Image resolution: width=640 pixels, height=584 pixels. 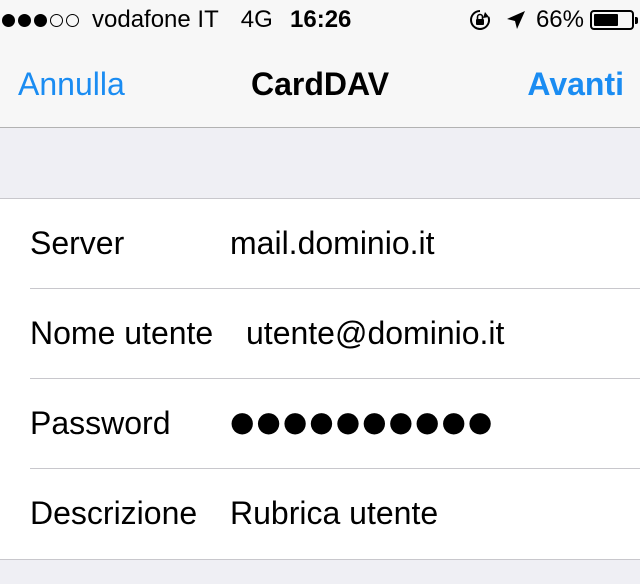 What do you see at coordinates (122, 333) in the screenshot?
I see `username-label: Nome utente` at bounding box center [122, 333].